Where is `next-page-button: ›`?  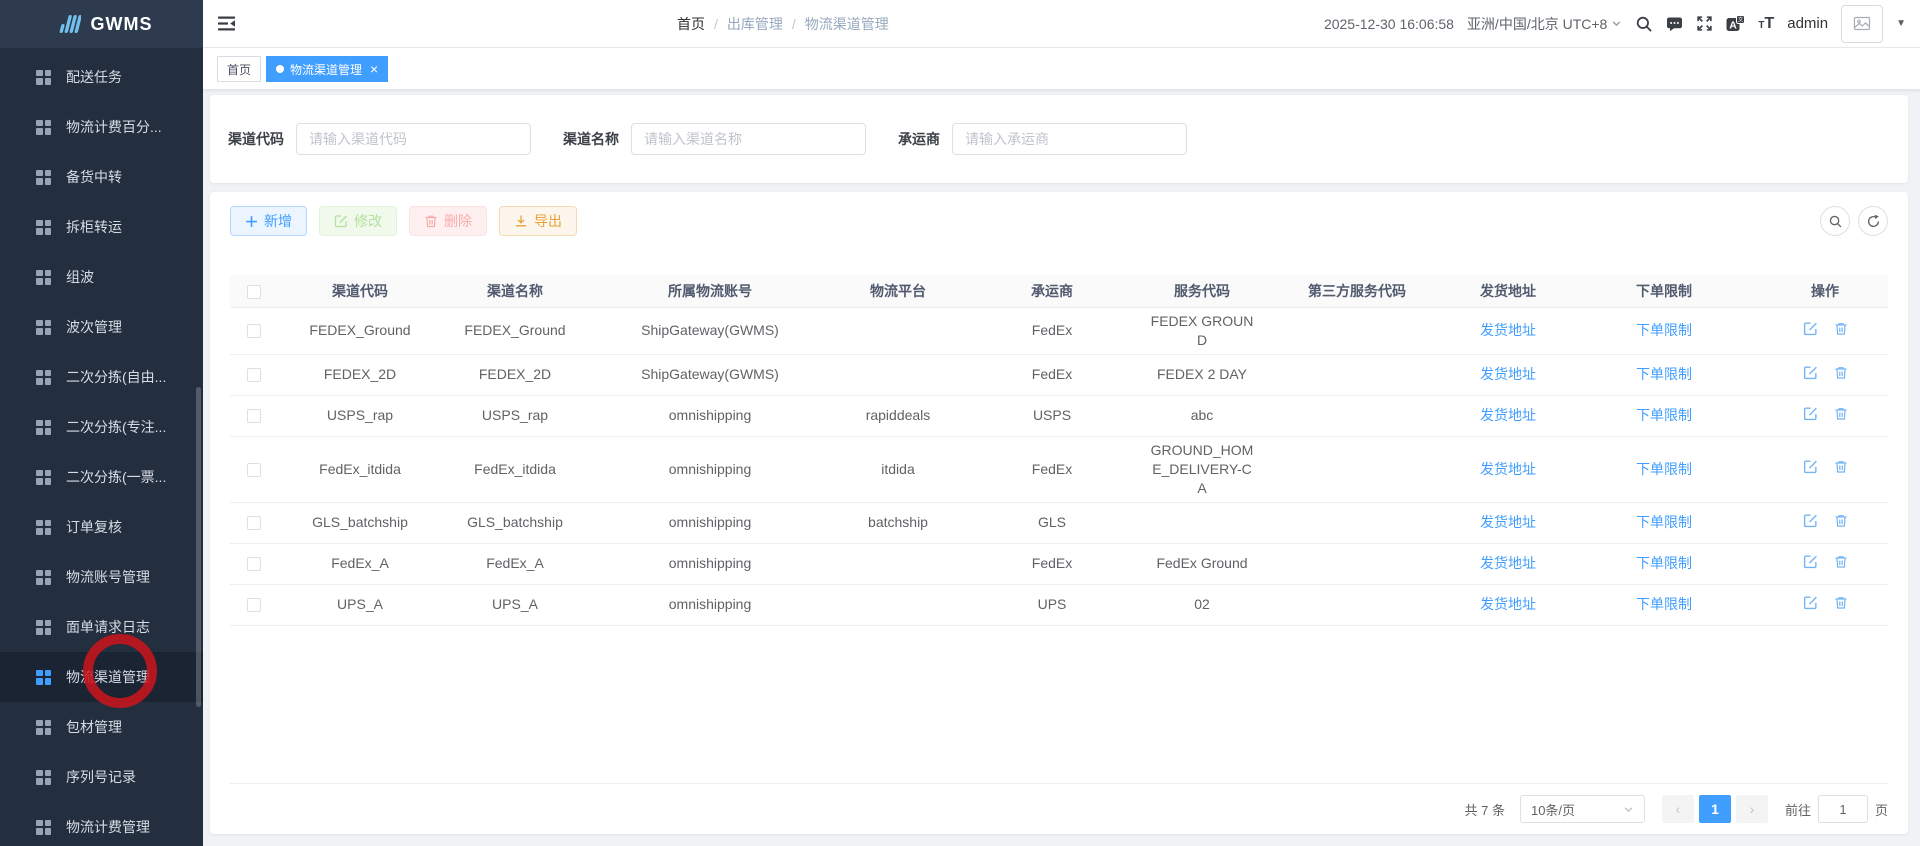
next-page-button: › is located at coordinates (1751, 809).